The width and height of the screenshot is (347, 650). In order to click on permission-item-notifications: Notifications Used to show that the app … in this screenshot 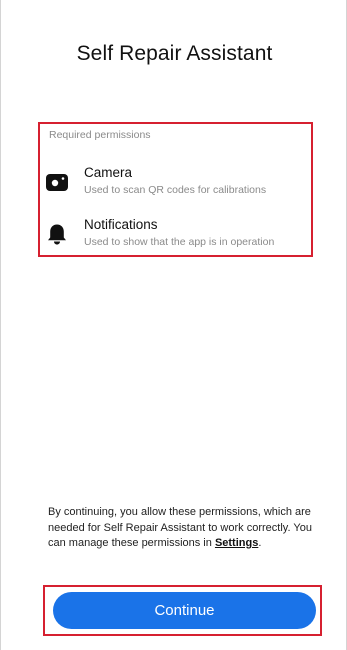, I will do `click(177, 233)`.